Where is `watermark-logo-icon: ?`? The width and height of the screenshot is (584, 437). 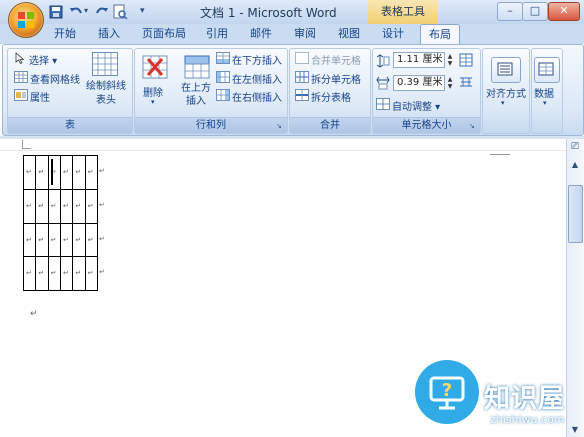 watermark-logo-icon: ? is located at coordinates (447, 392).